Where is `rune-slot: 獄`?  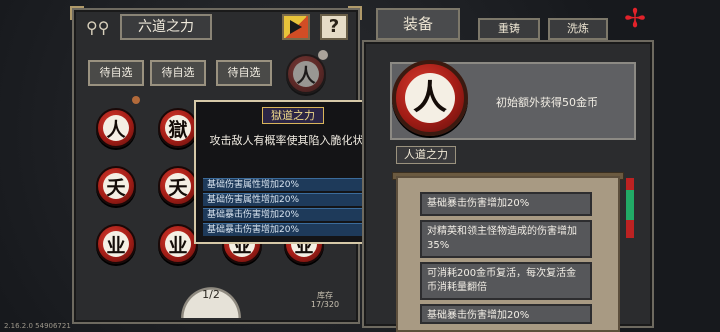 rune-slot: 獄 is located at coordinates (178, 128).